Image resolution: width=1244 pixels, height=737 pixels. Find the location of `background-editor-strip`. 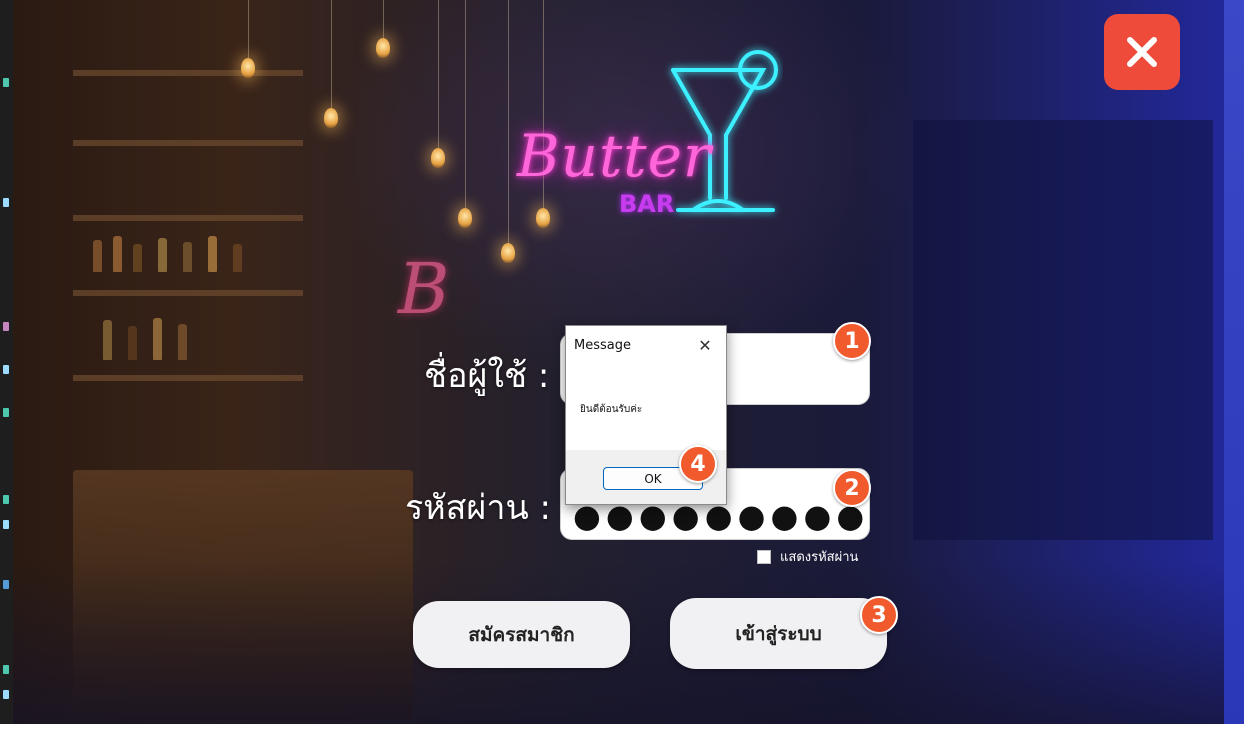

background-editor-strip is located at coordinates (6, 368).